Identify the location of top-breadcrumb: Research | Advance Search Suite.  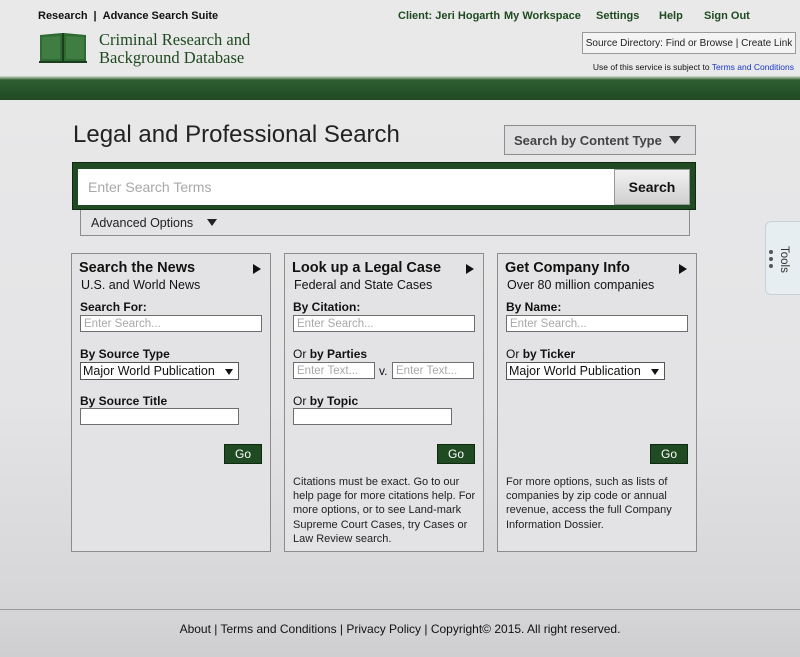
(128, 16).